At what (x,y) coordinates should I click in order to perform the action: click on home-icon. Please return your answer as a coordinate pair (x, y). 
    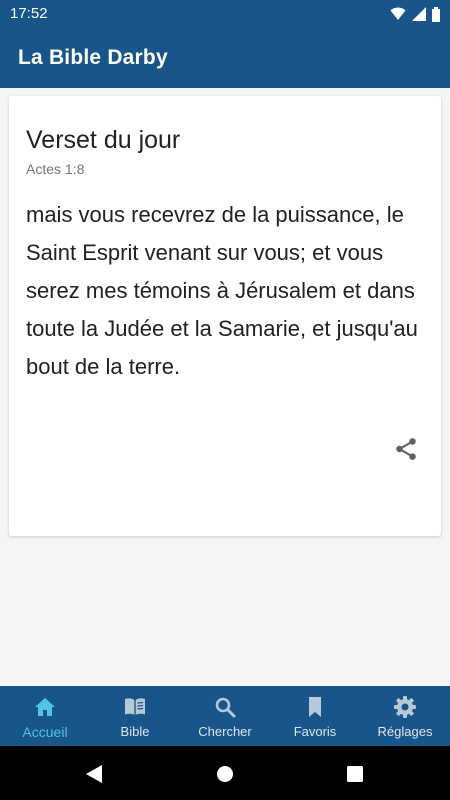
    Looking at the image, I should click on (45, 707).